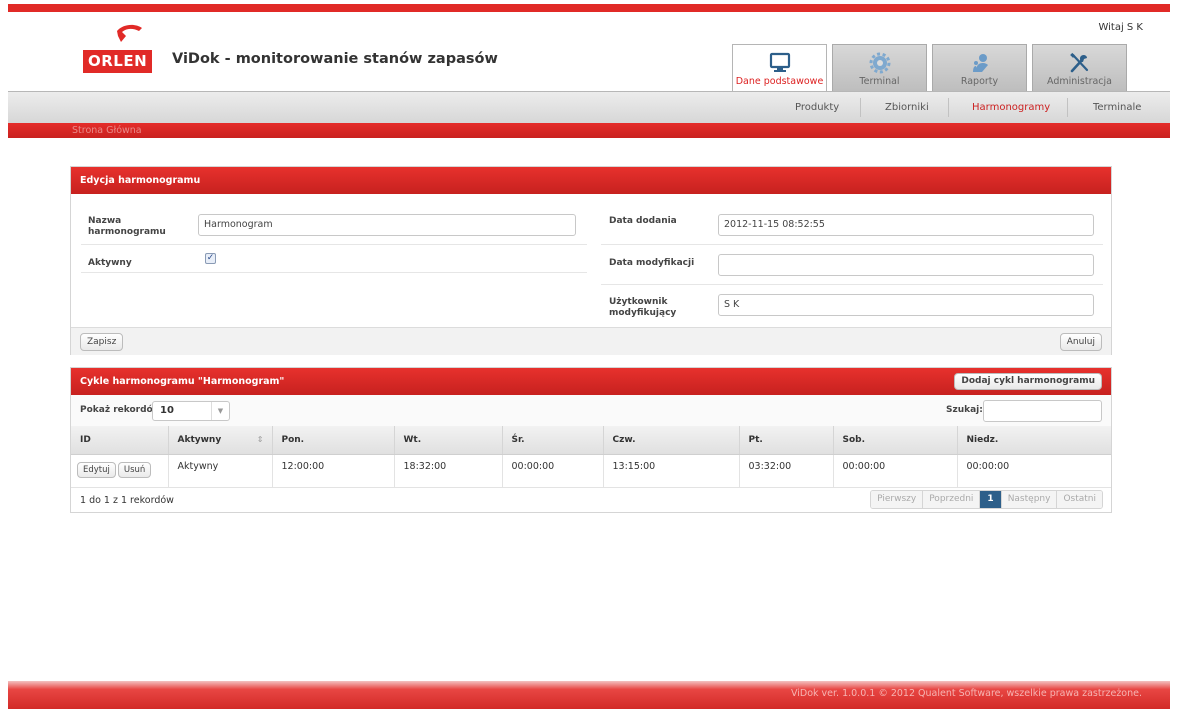 The width and height of the screenshot is (1183, 714). Describe the element at coordinates (134, 469) in the screenshot. I see `delete-button: Usuń` at that location.